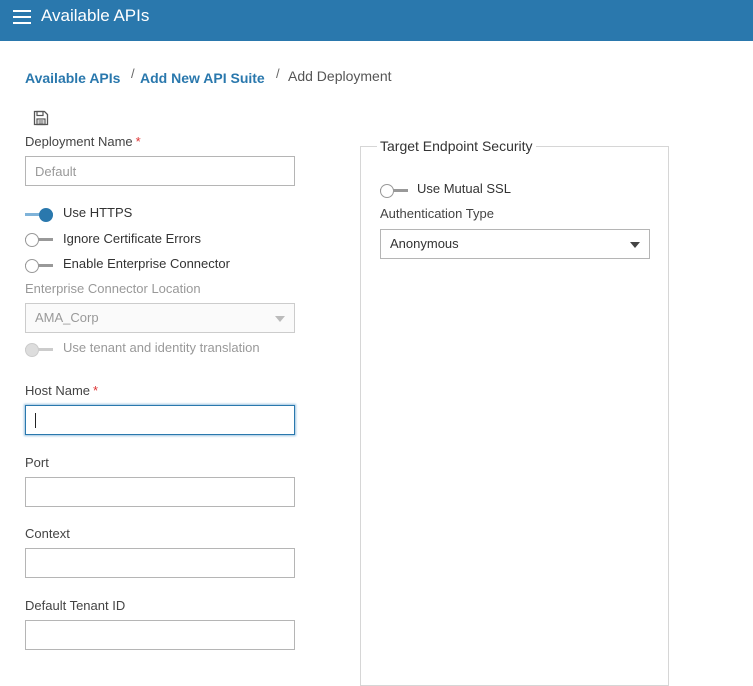  I want to click on breadcrumb-current: Add Deployment, so click(340, 76).